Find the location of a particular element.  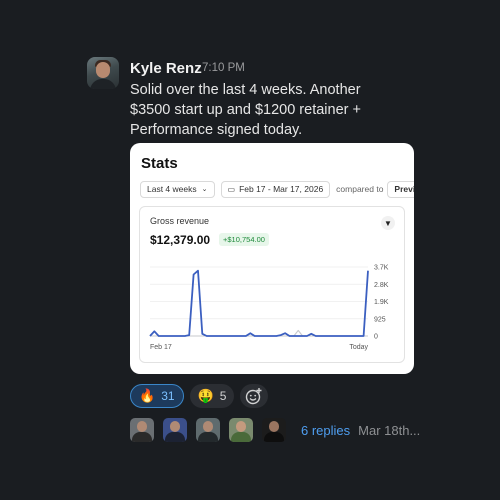

date-range-picker: ▭ Feb 17 - Mar 17, 2026 is located at coordinates (275, 189).